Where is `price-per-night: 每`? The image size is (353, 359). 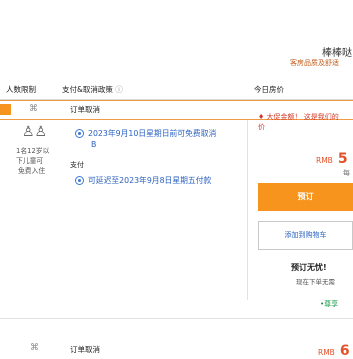 price-per-night: 每 is located at coordinates (346, 173).